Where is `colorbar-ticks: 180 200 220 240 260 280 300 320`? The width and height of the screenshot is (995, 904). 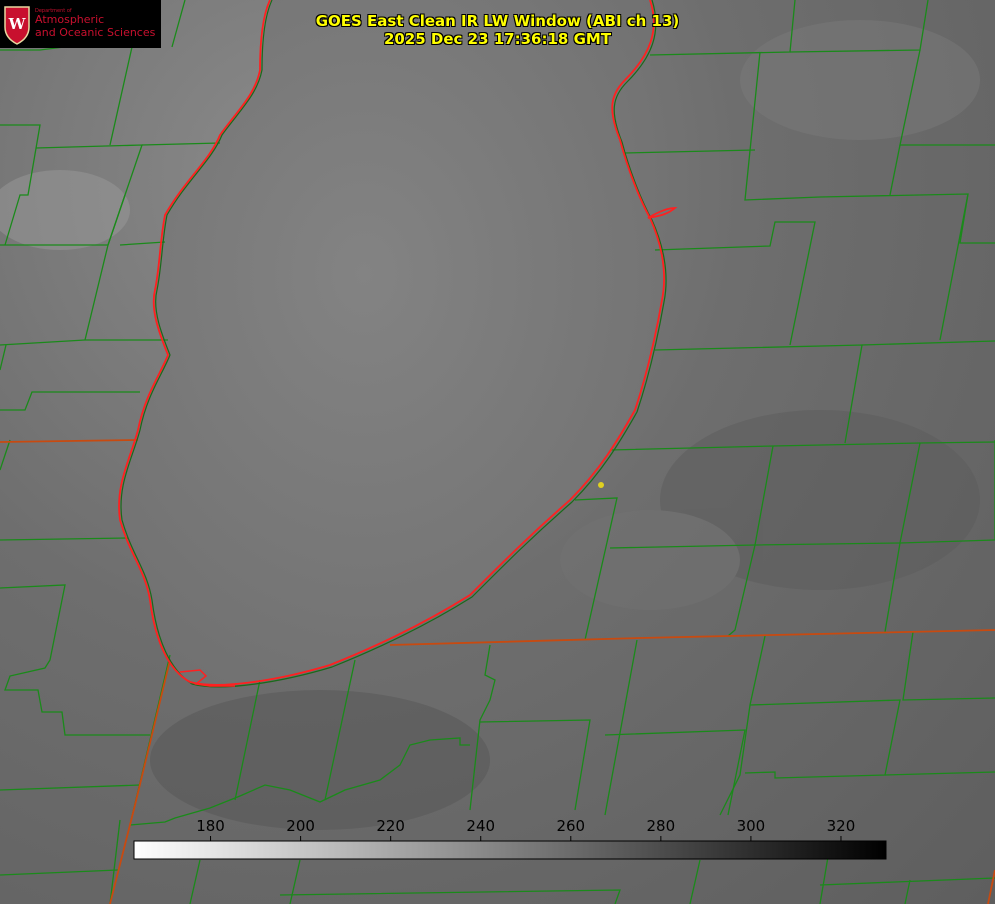
colorbar-ticks: 180 200 220 240 260 280 300 320 is located at coordinates (525, 829).